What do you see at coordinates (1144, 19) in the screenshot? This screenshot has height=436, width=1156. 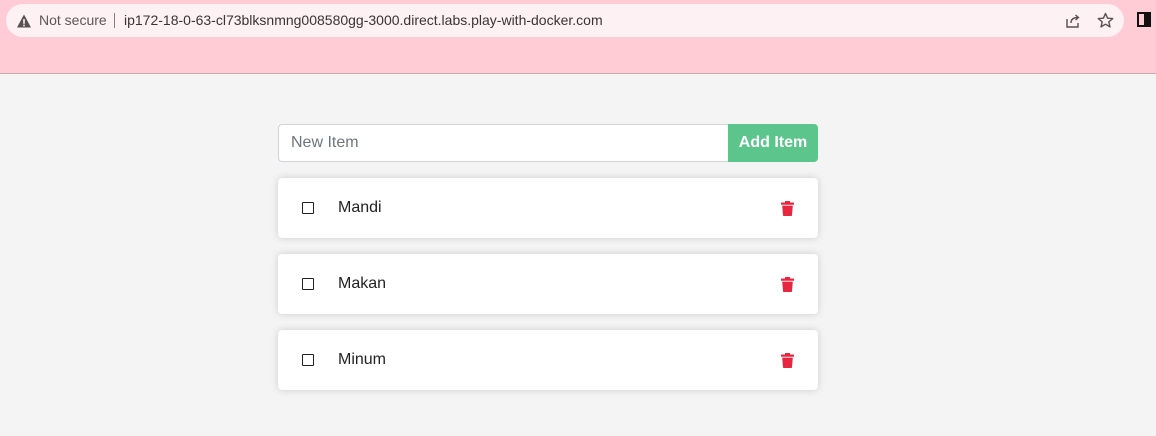 I see `side-panel-icon` at bounding box center [1144, 19].